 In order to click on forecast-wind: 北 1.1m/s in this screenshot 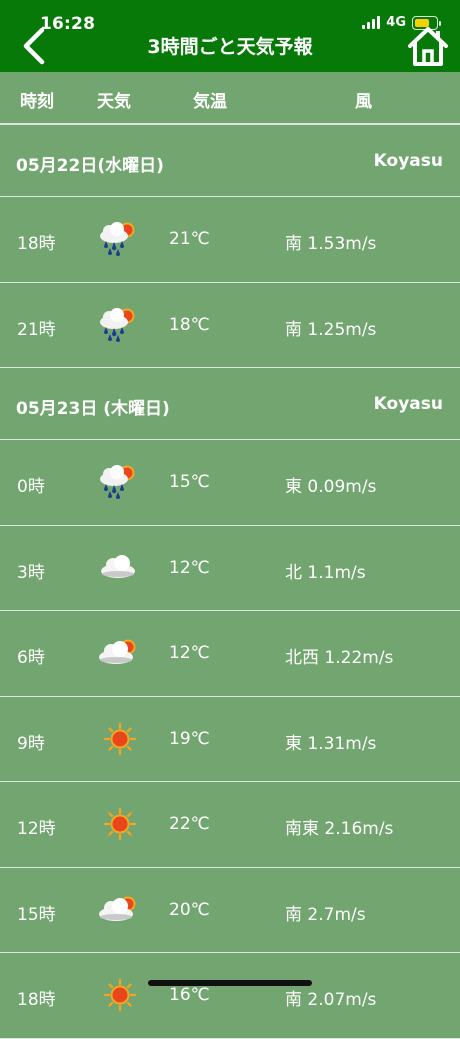, I will do `click(325, 572)`.